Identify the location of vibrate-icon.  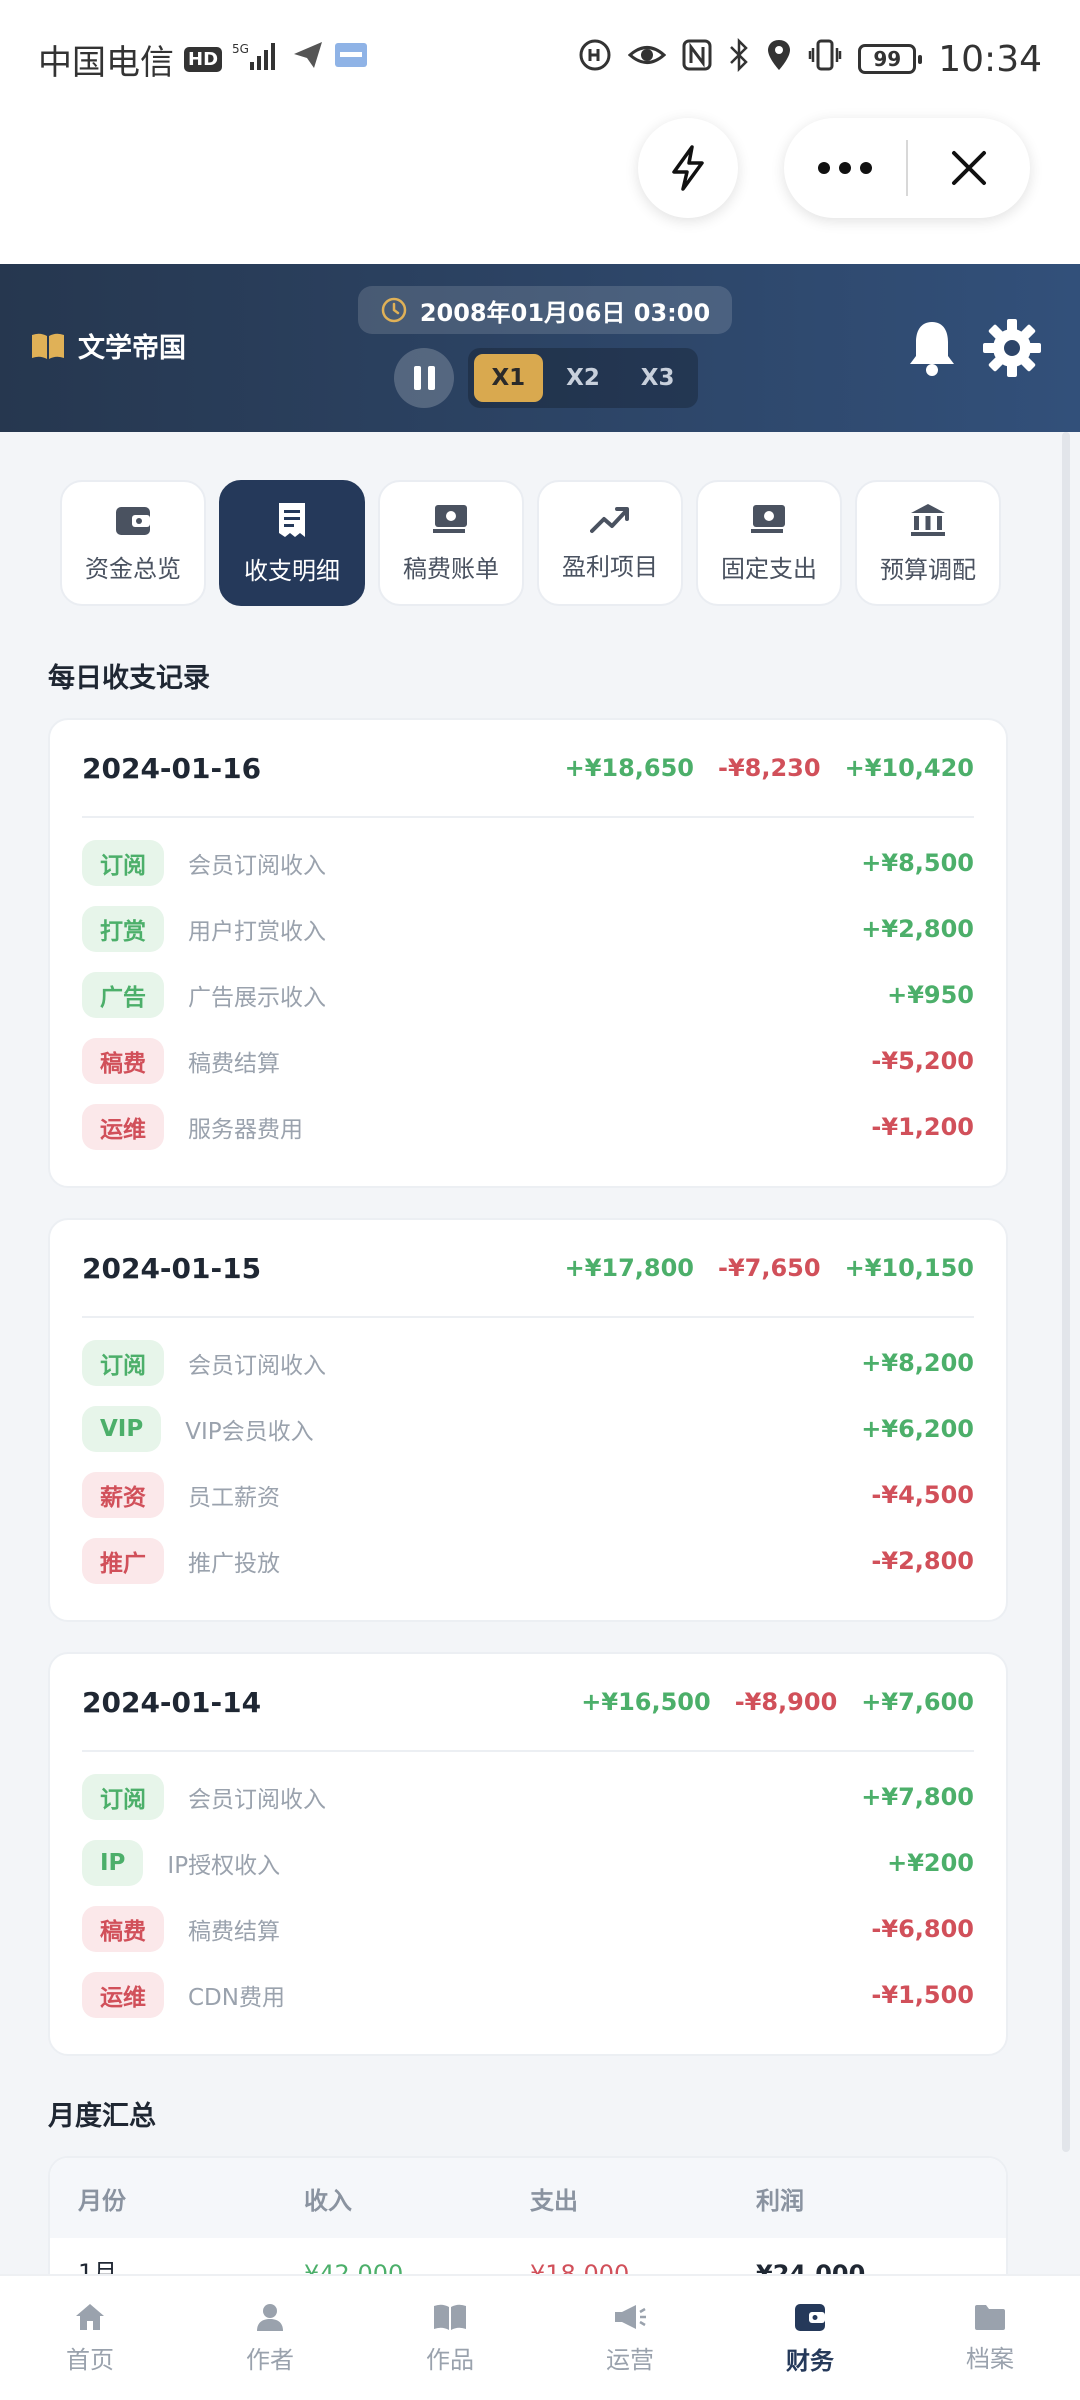
(825, 59).